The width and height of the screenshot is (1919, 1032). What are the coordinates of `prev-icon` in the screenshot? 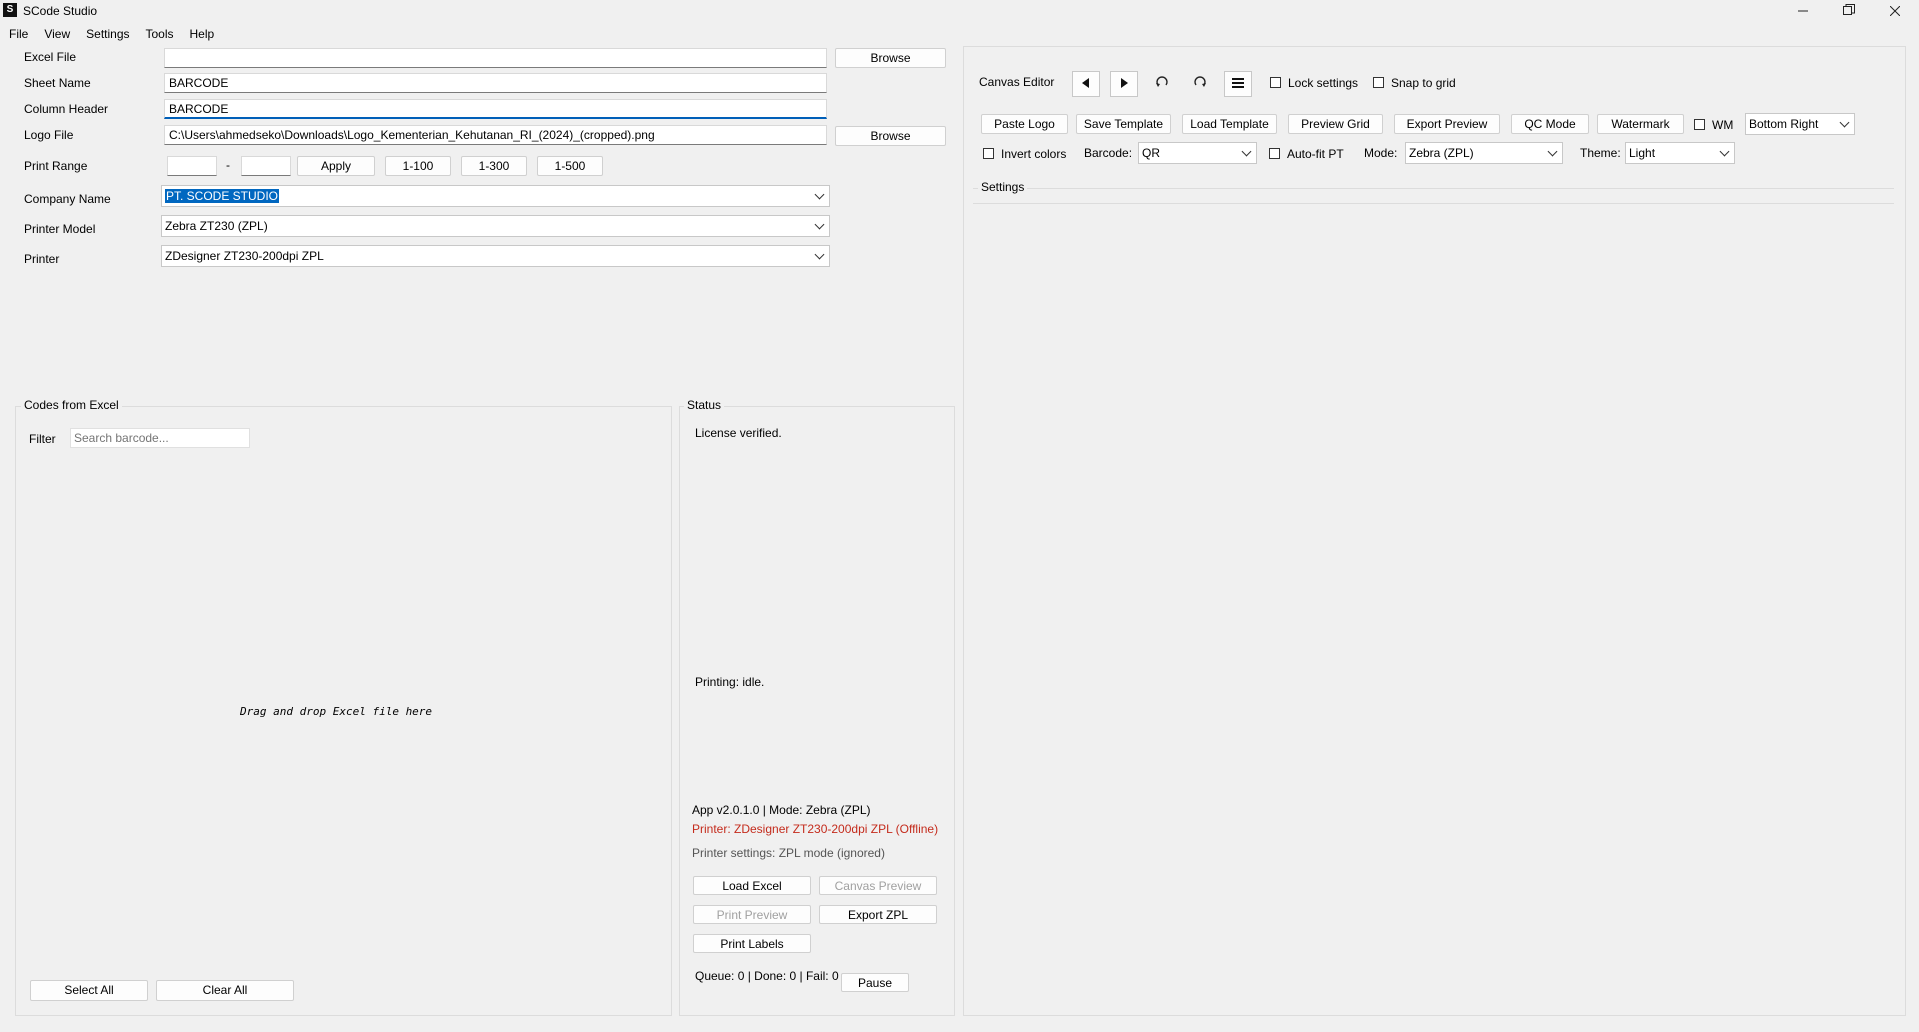 It's located at (1085, 83).